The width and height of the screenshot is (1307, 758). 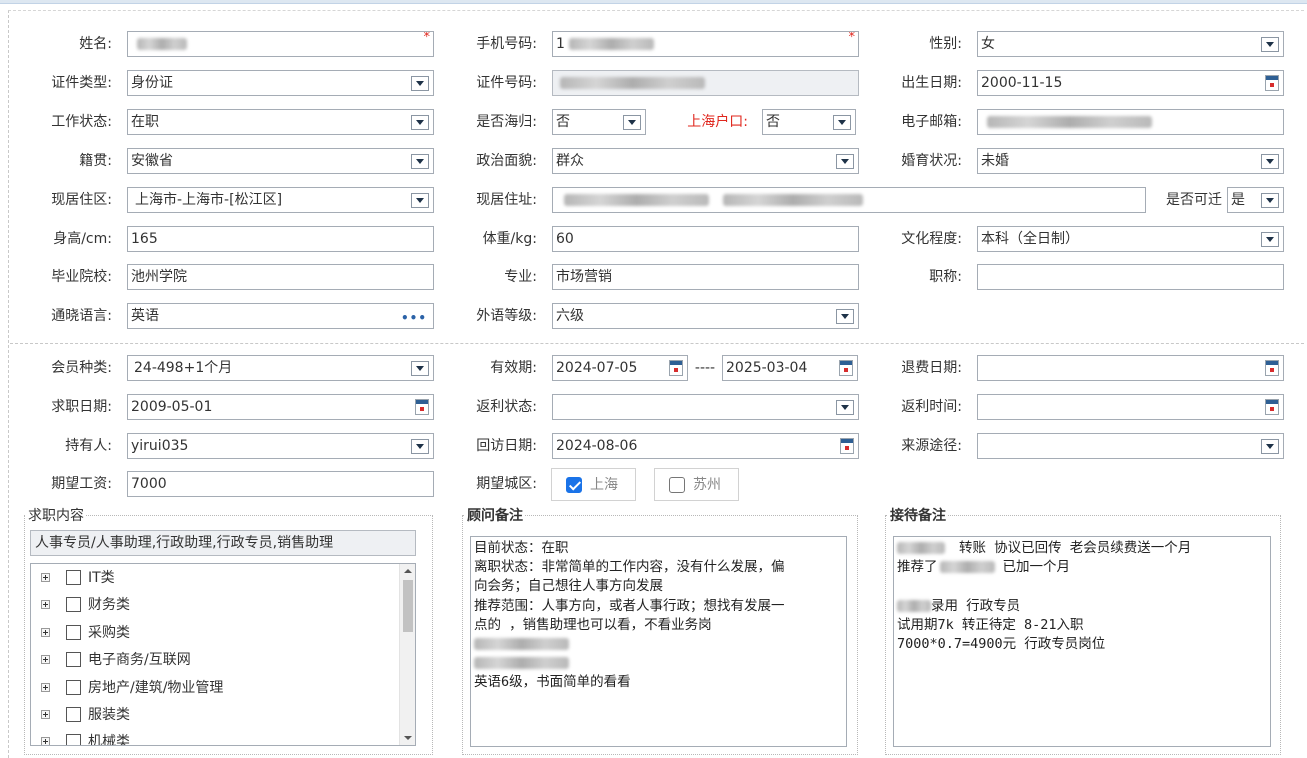 What do you see at coordinates (1030, 239) in the screenshot?
I see `education-value: 本科（全日制）` at bounding box center [1030, 239].